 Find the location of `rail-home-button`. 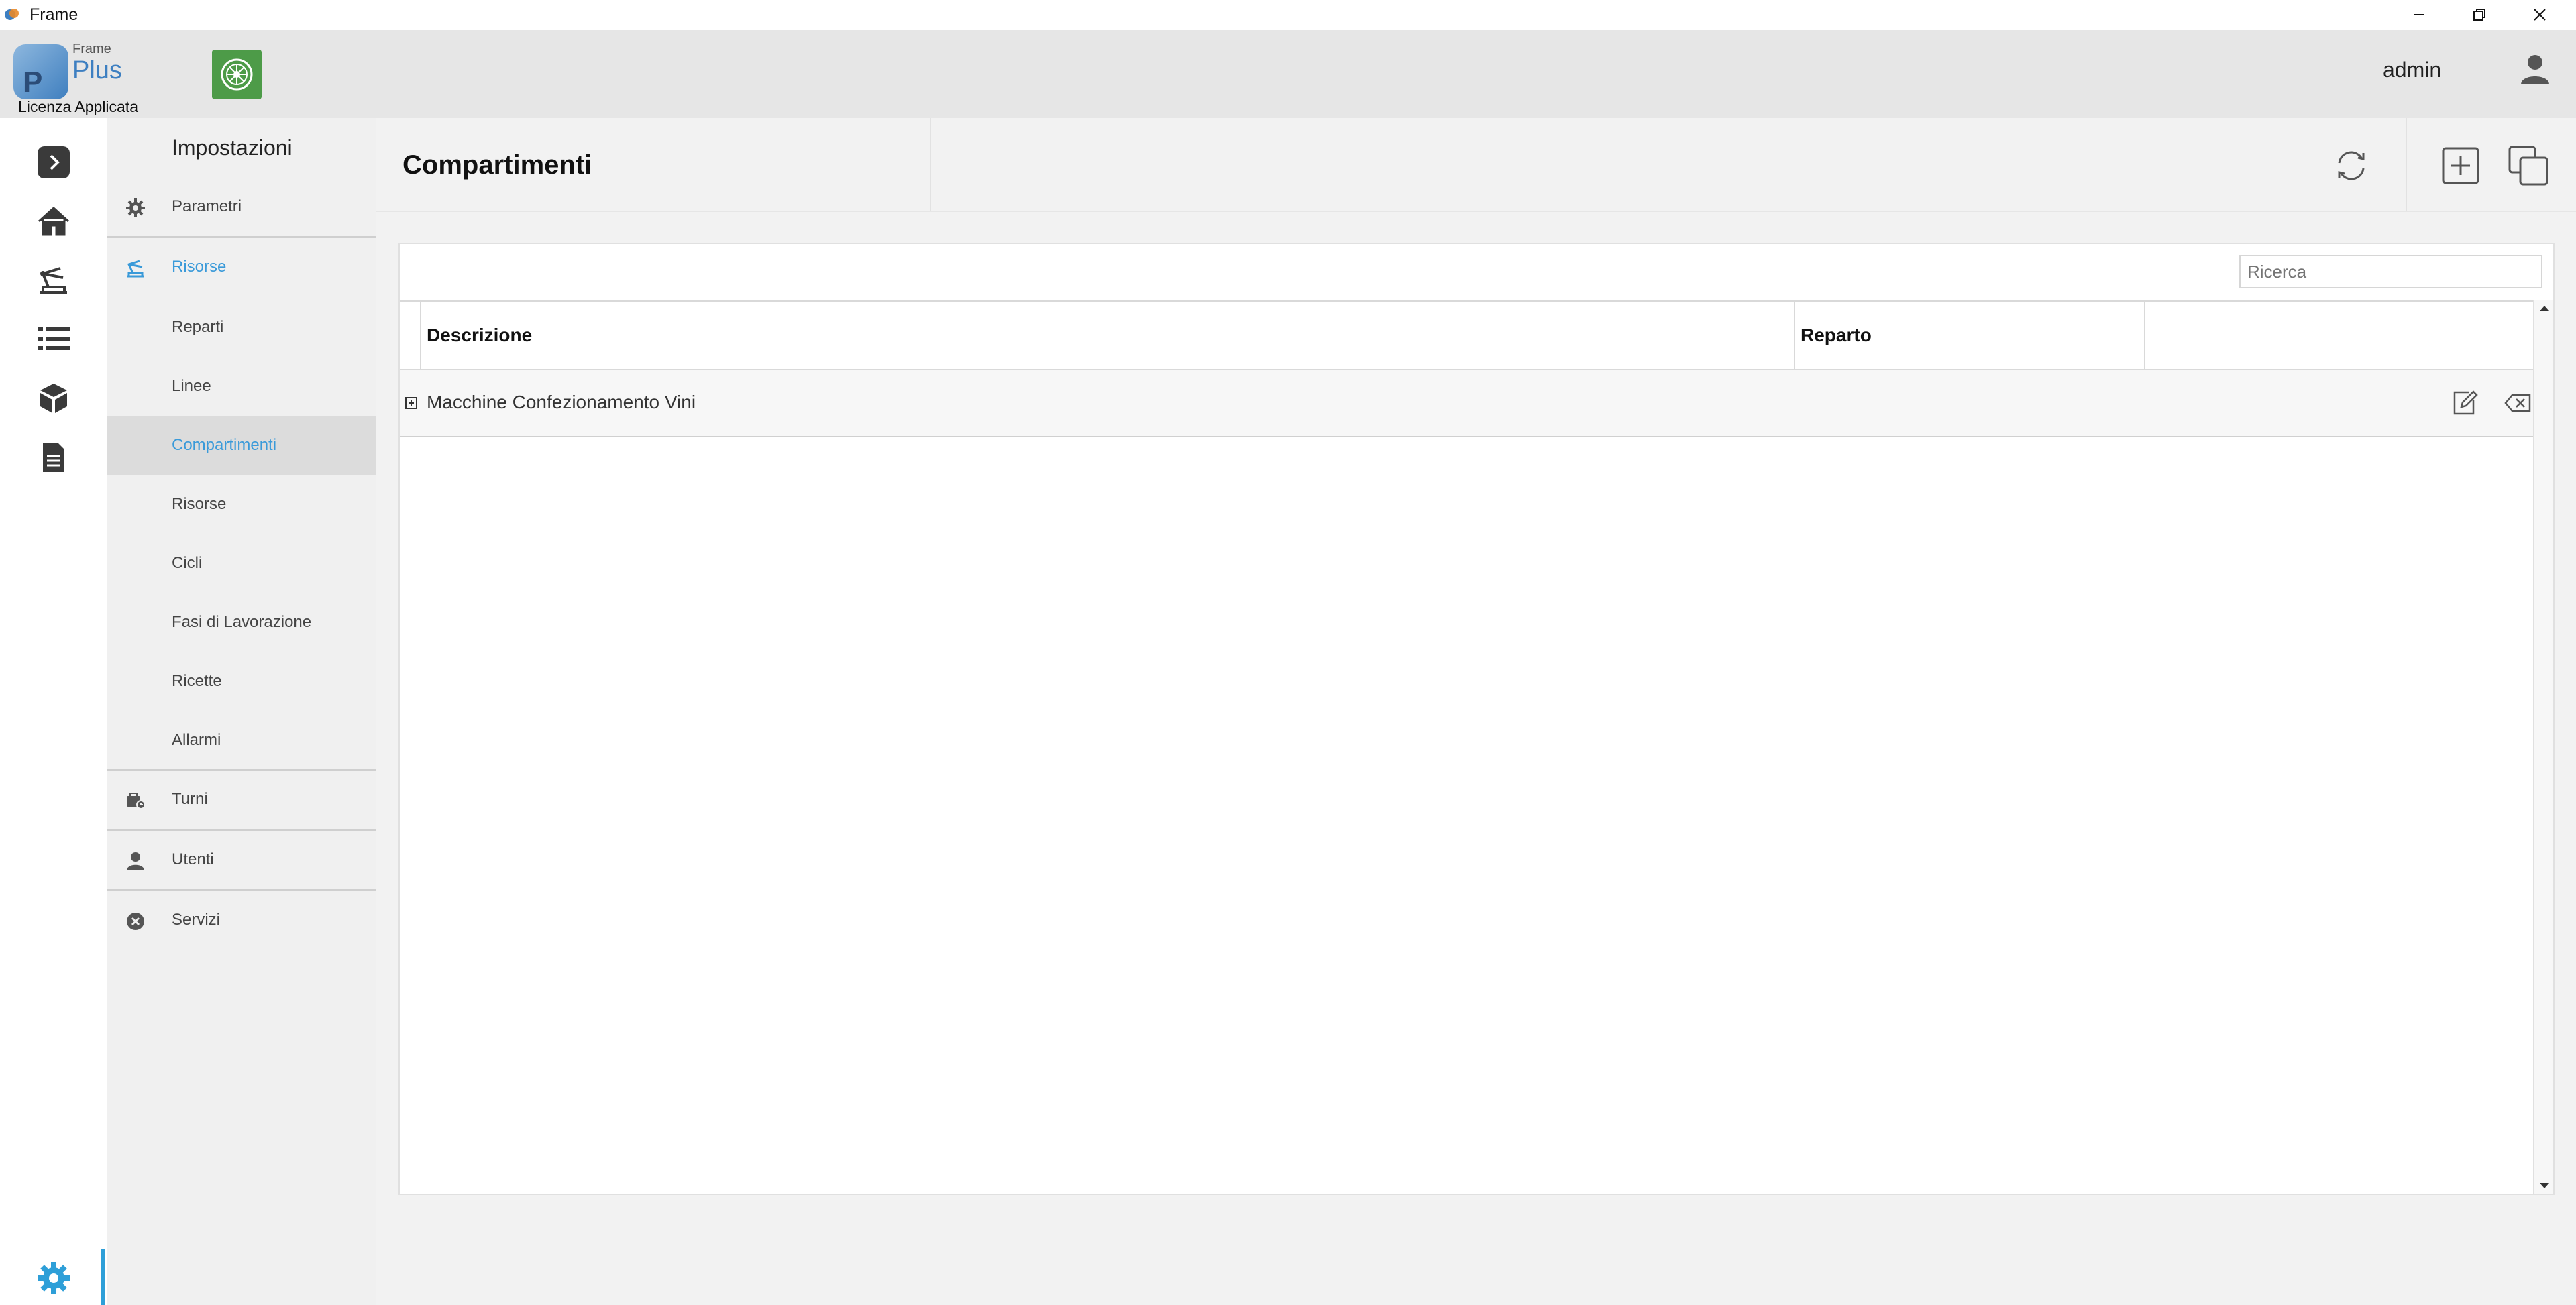

rail-home-button is located at coordinates (53, 221).